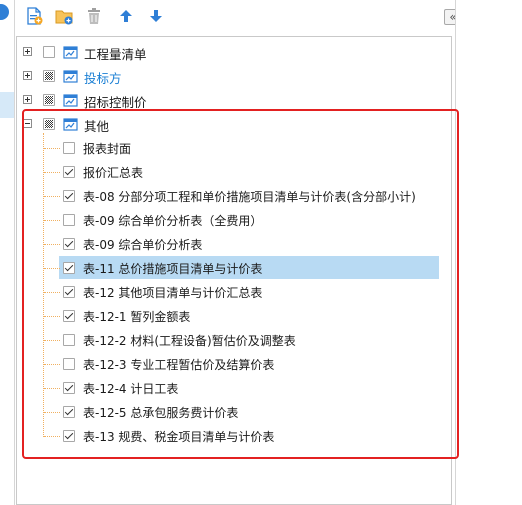 This screenshot has height=505, width=522. I want to click on move-up-button, so click(126, 16).